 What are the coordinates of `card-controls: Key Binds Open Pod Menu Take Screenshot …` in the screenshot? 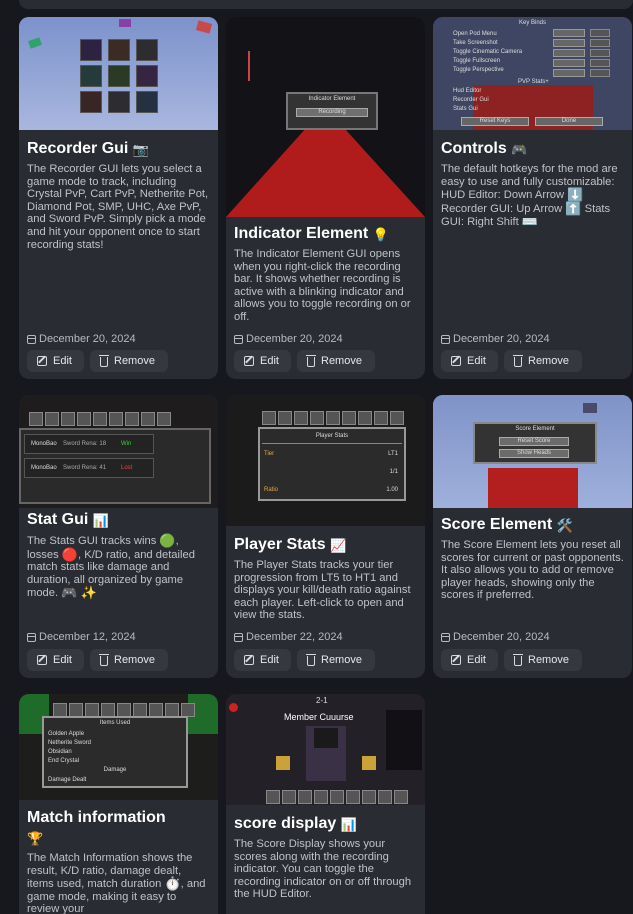 It's located at (532, 198).